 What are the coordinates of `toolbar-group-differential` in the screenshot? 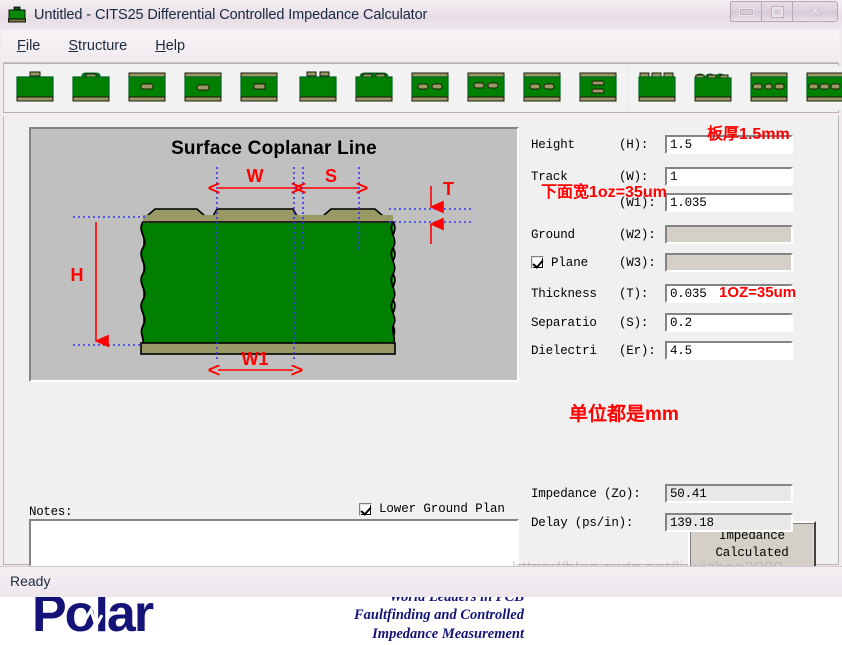 It's located at (456, 88).